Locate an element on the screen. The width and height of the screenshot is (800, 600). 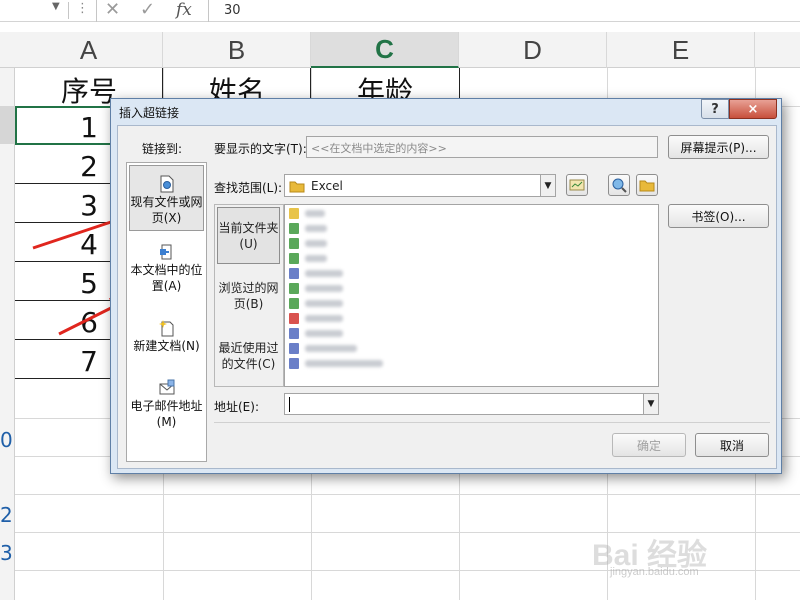
look-in-value: Excel is located at coordinates (327, 185).